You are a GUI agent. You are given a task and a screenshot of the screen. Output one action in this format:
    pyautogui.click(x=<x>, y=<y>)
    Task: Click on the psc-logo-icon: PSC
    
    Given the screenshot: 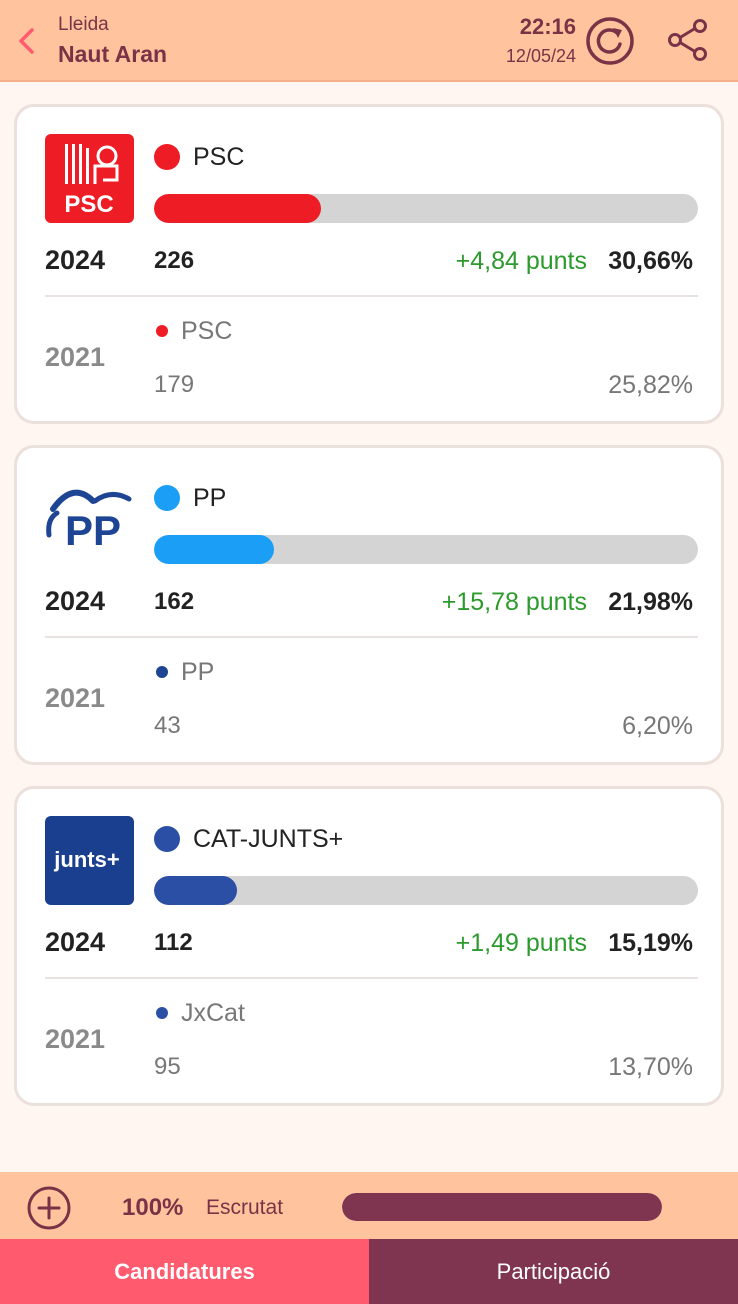 What is the action you would take?
    pyautogui.click(x=89, y=178)
    